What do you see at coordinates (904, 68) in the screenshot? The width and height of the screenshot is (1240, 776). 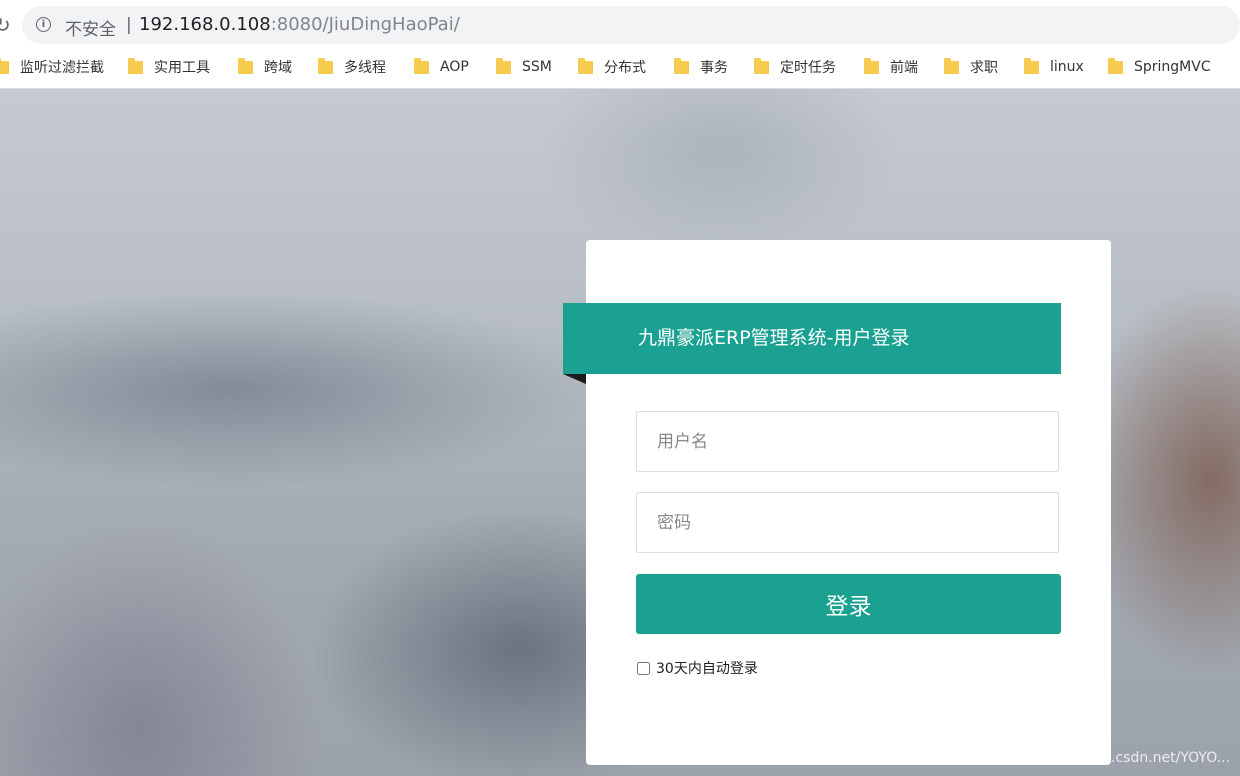 I see `bookmark-label: 前端` at bounding box center [904, 68].